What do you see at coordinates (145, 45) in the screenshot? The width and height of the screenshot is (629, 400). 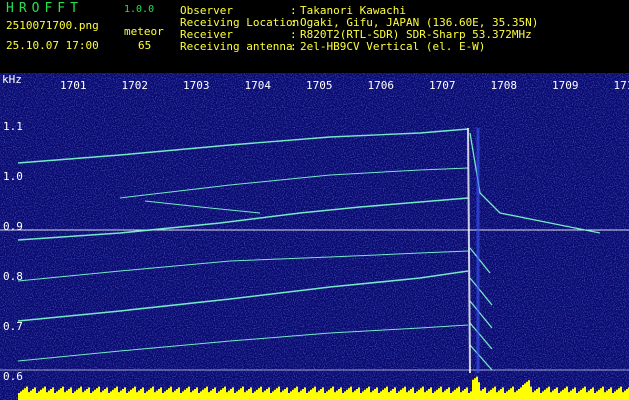 I see `meteor-count: 65` at bounding box center [145, 45].